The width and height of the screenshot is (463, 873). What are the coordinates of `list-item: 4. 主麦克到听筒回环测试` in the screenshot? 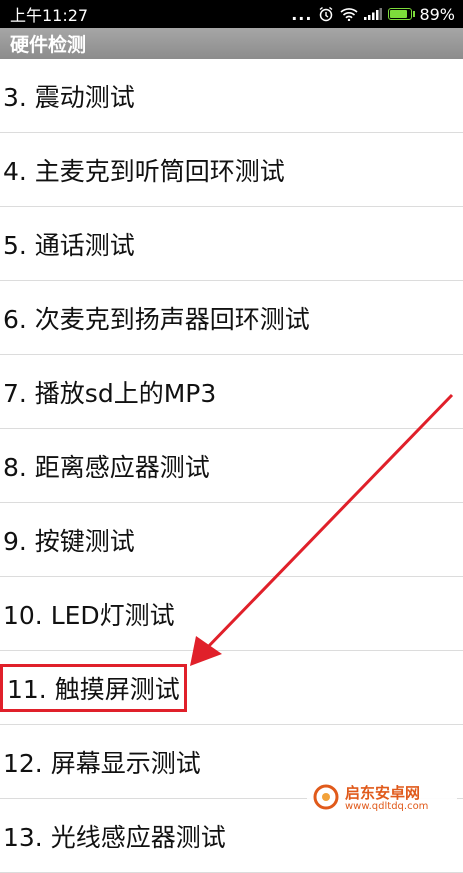 It's located at (231, 170).